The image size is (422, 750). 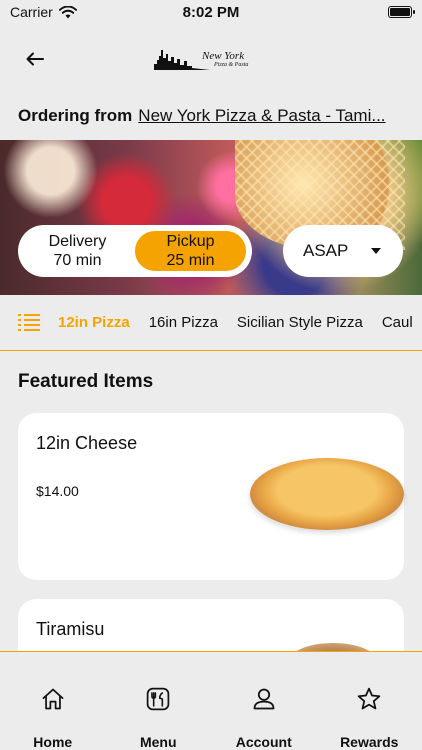 I want to click on restaurant-logo: New York Pizza & Pasta, so click(x=207, y=59).